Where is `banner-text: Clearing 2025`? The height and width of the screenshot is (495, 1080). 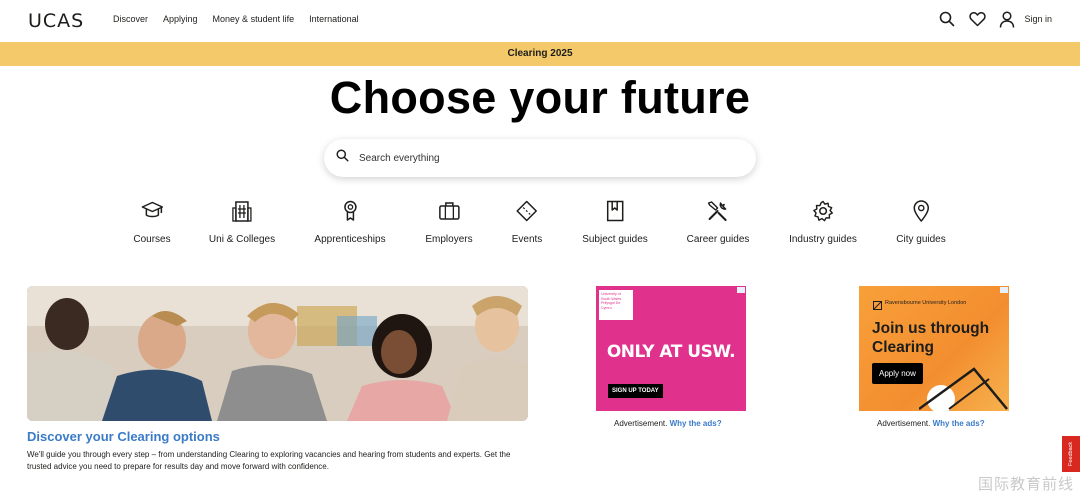
banner-text: Clearing 2025 is located at coordinates (539, 53).